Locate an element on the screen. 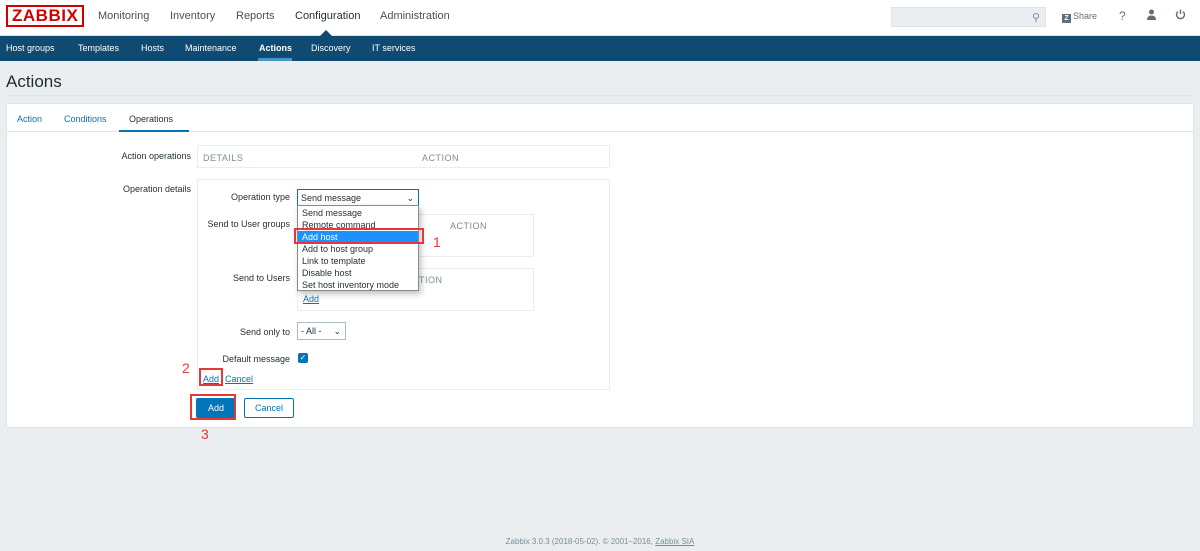 This screenshot has width=1200, height=551. operation-type-label: Operation type is located at coordinates (260, 197).